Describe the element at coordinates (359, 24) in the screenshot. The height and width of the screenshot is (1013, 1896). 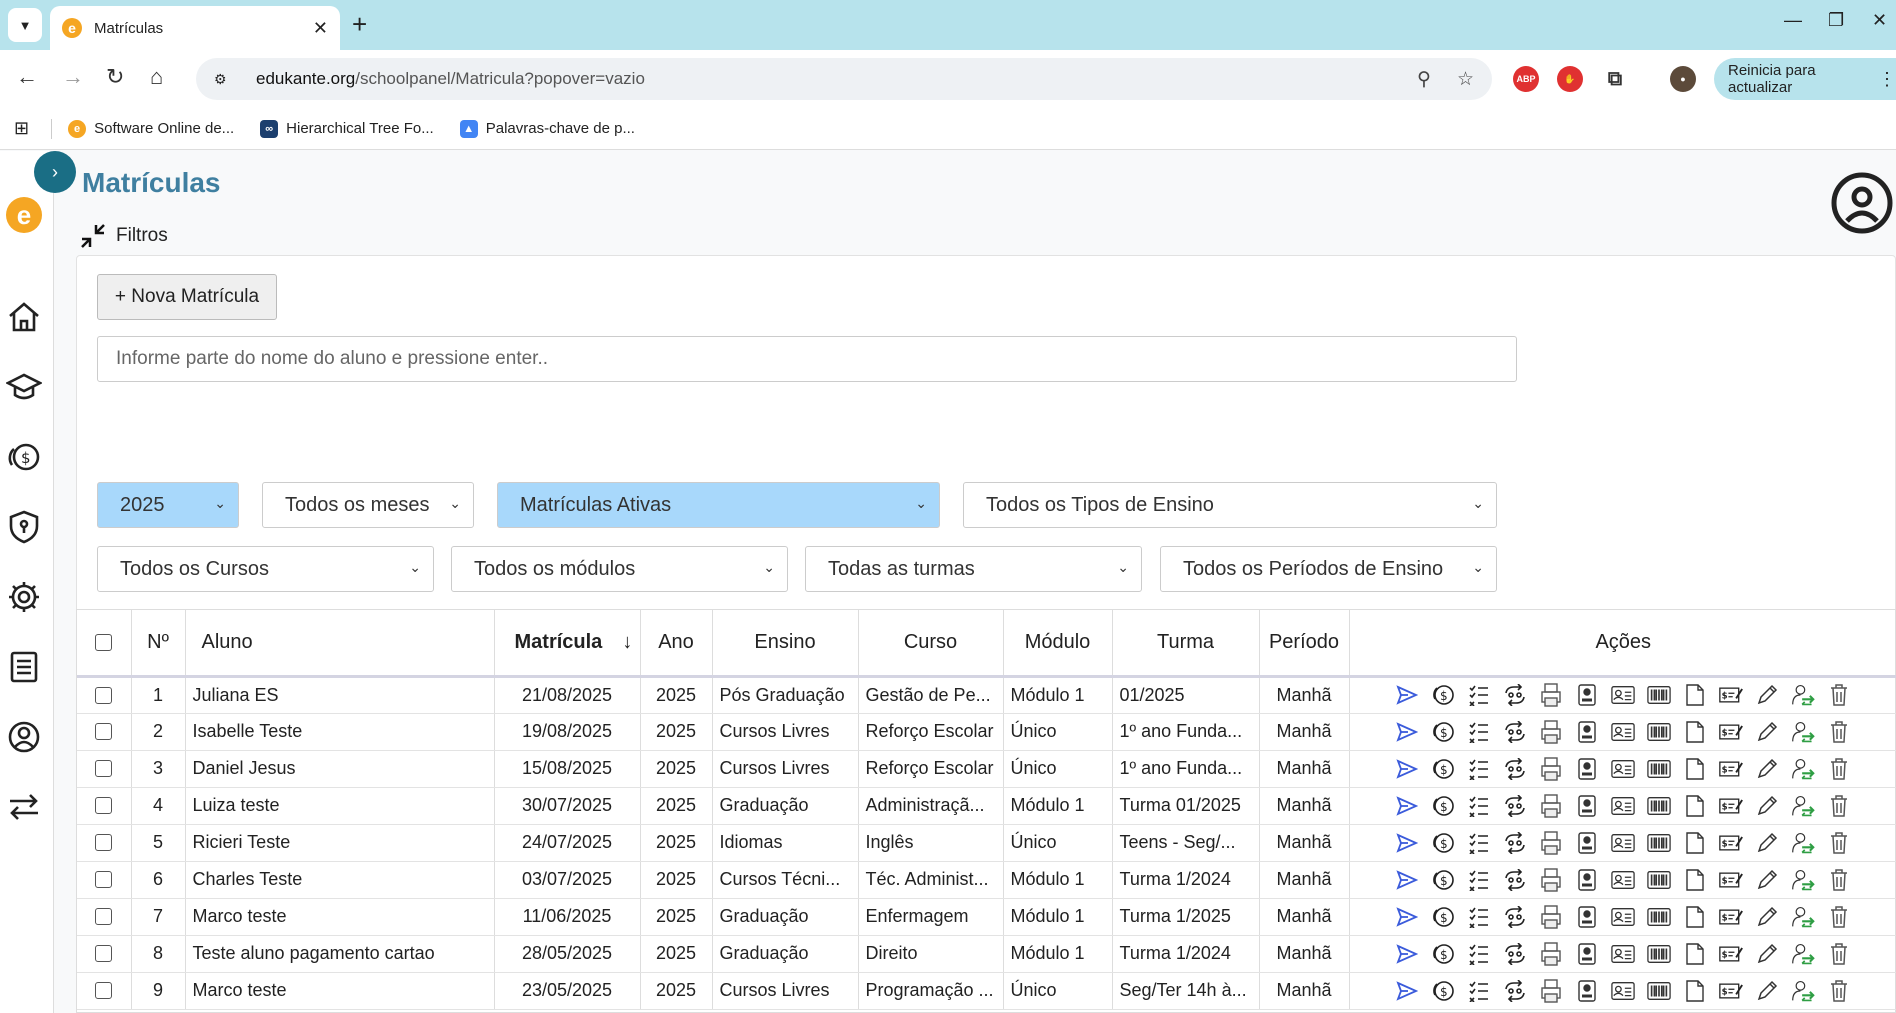
I see `new-tab-icon: +` at that location.